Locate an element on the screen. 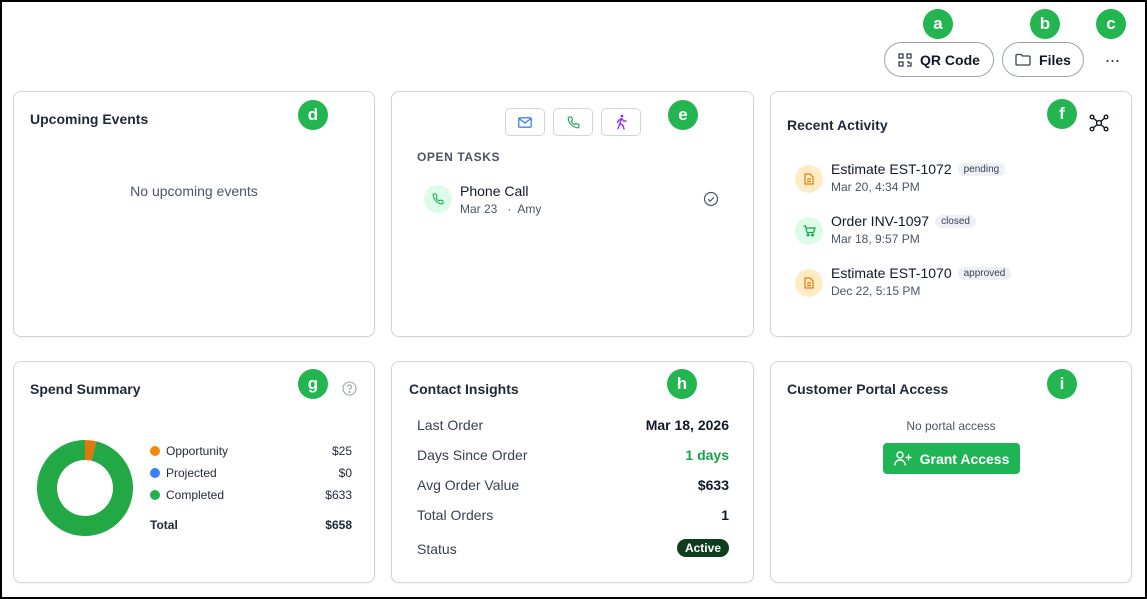 The width and height of the screenshot is (1147, 599). activity-status-badge: approved is located at coordinates (984, 273).